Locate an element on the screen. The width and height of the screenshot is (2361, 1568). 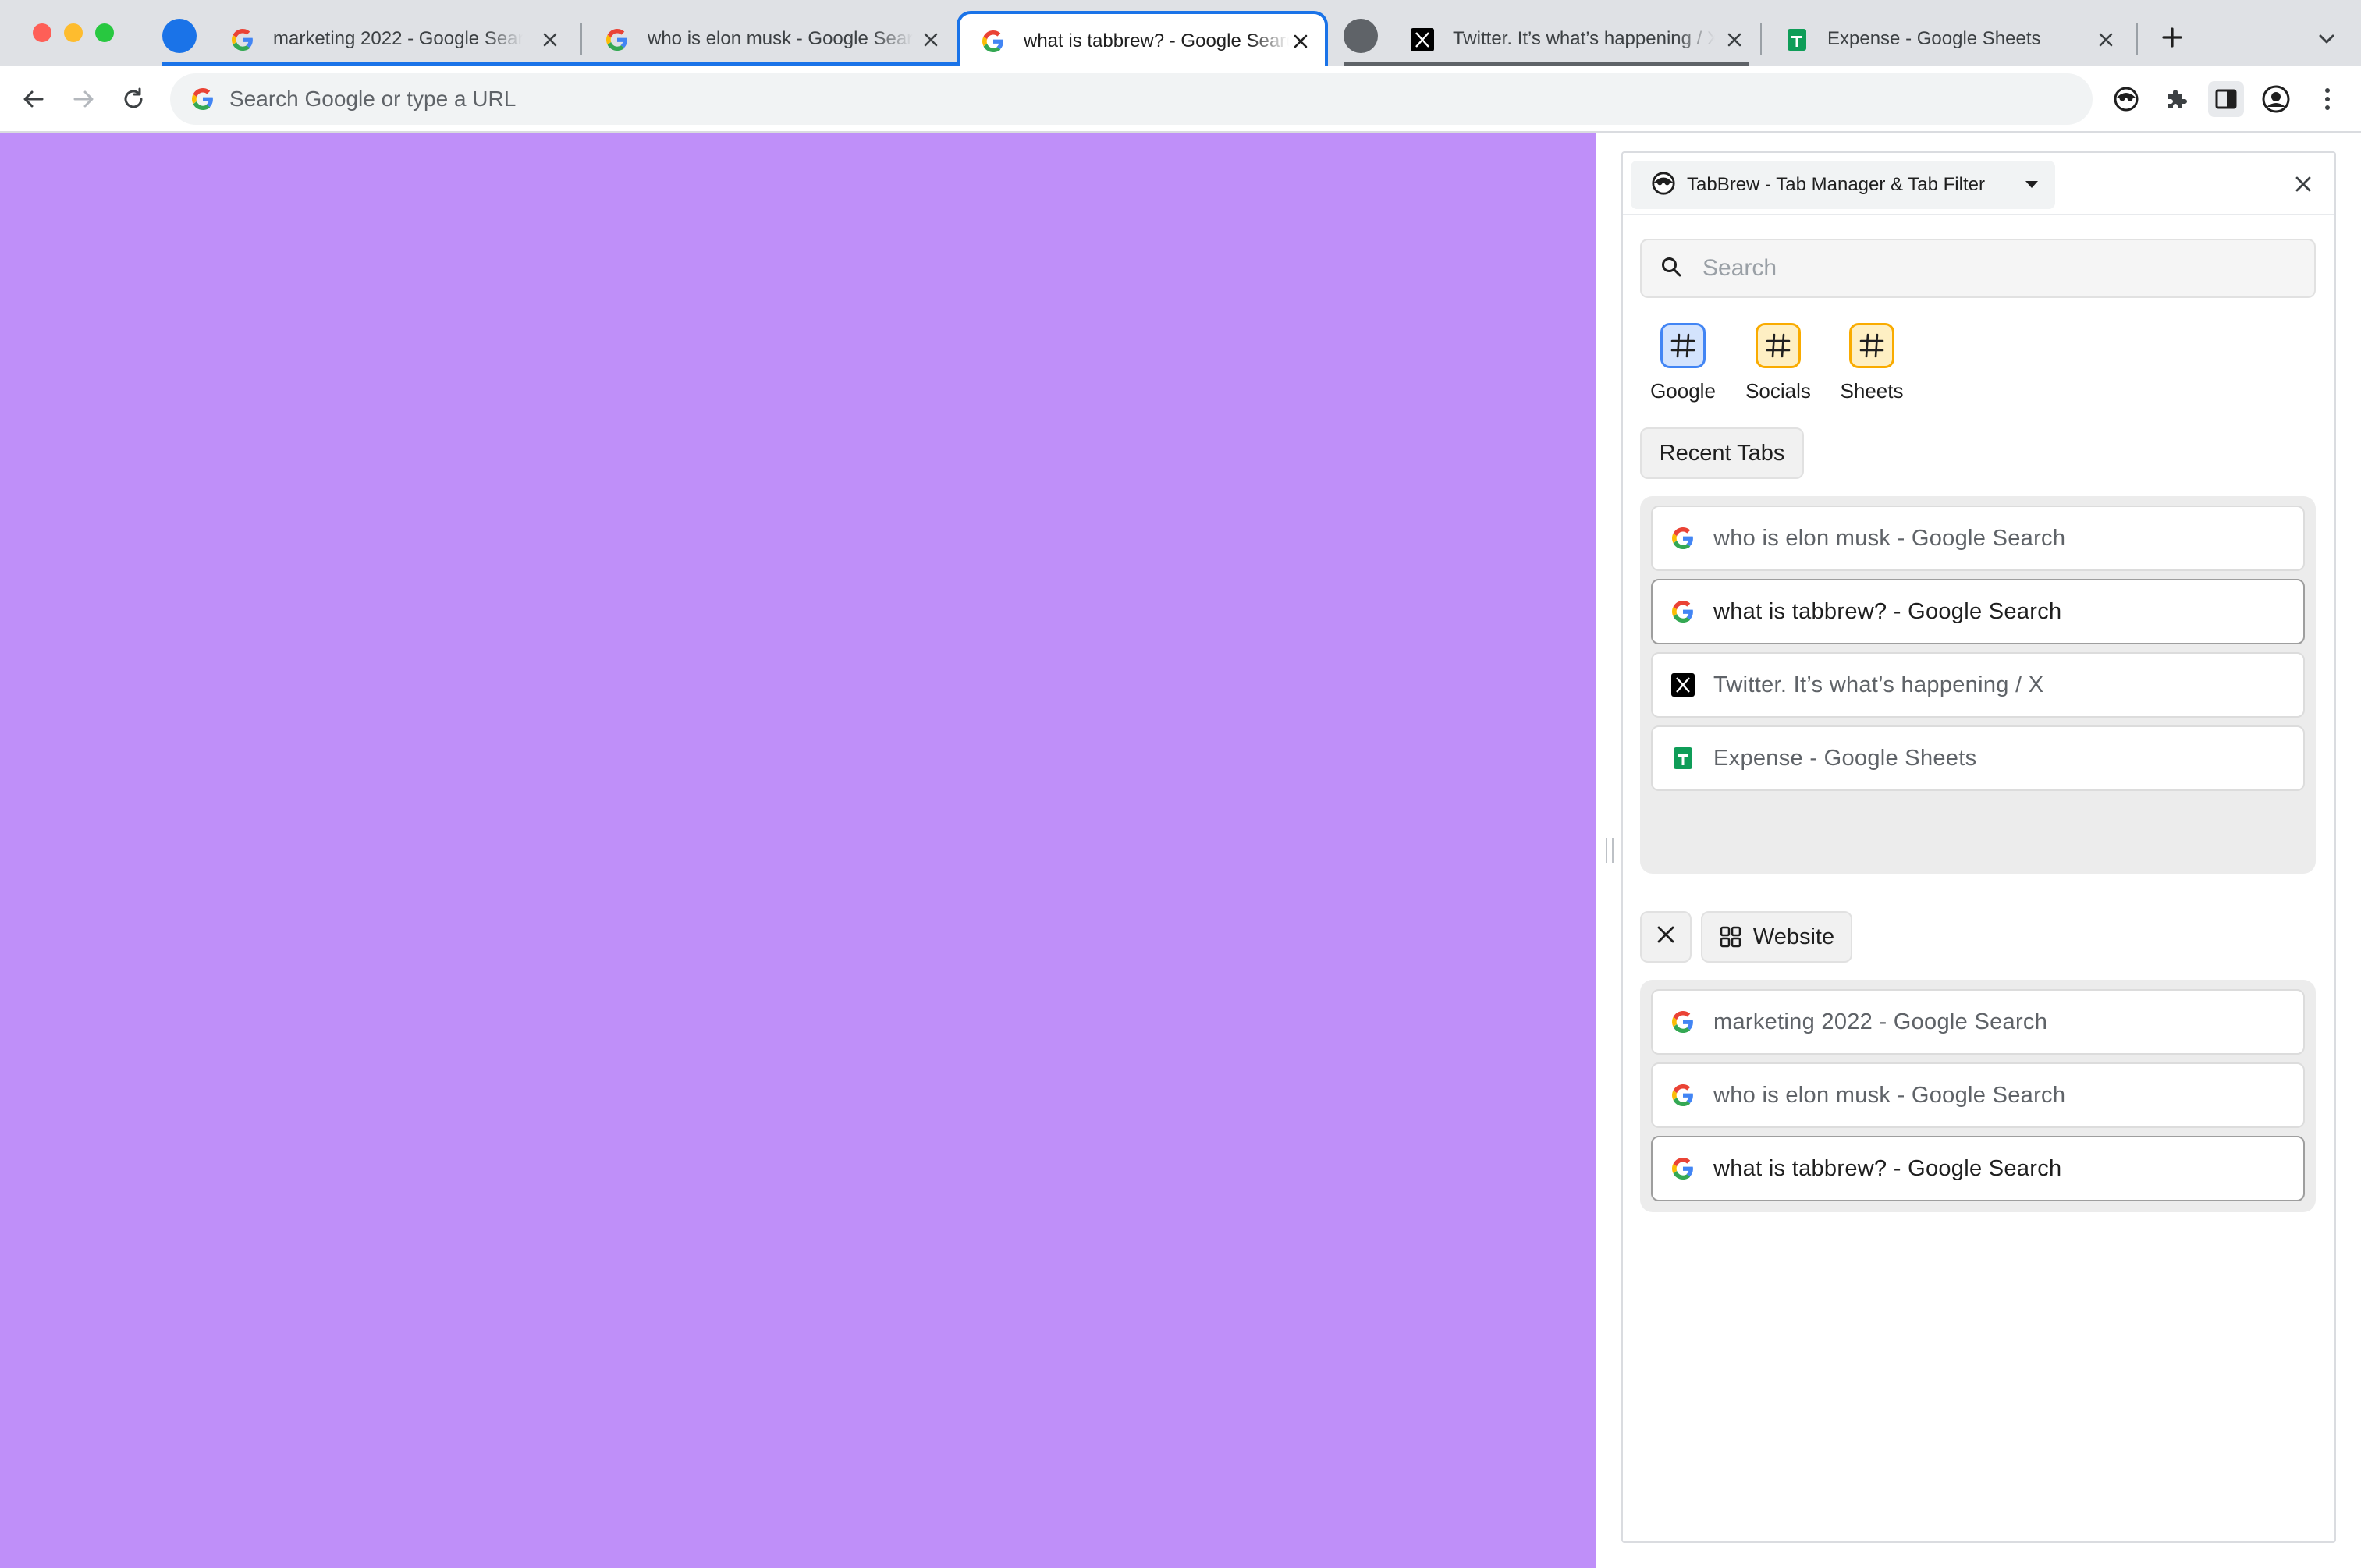
zoom-window-button is located at coordinates (104, 33).